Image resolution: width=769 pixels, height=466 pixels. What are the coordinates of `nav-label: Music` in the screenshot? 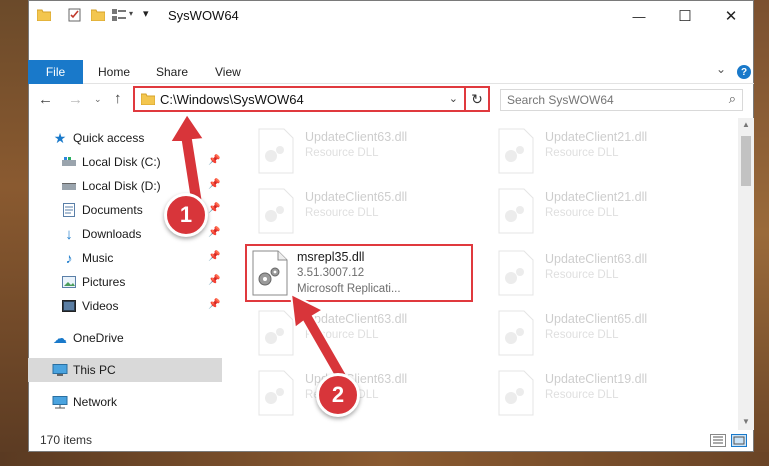 It's located at (98, 258).